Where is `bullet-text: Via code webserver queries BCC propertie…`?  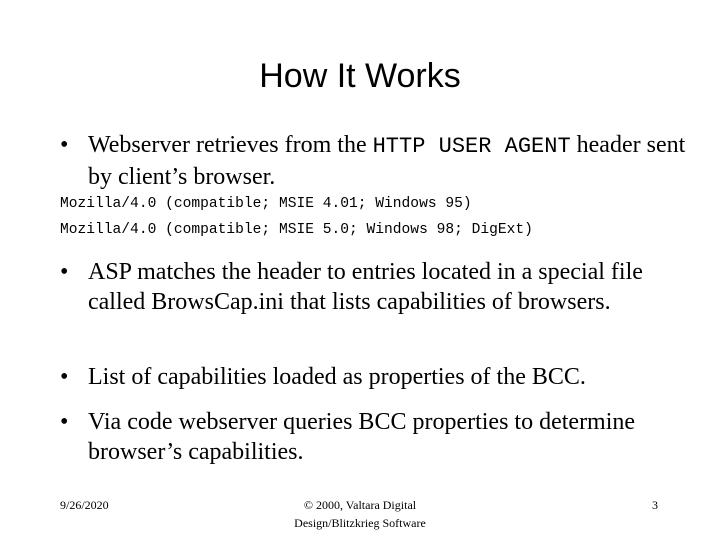 bullet-text: Via code webserver queries BCC propertie… is located at coordinates (362, 437).